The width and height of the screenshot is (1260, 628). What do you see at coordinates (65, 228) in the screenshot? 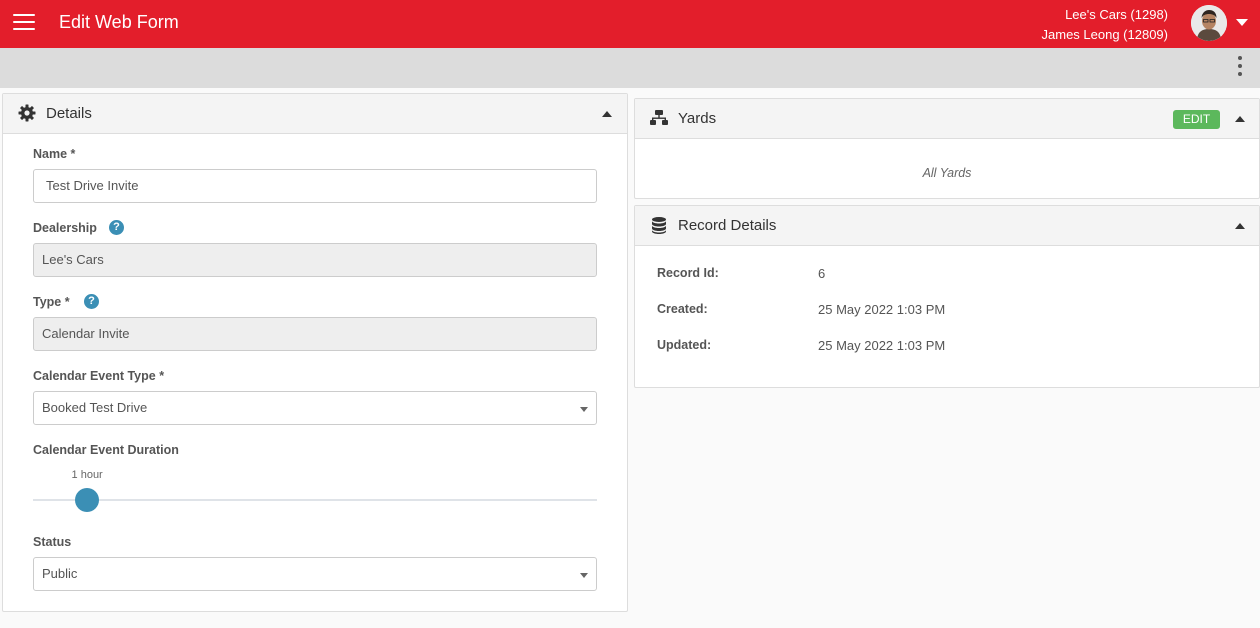
I see `dealership-label: Dealership` at bounding box center [65, 228].